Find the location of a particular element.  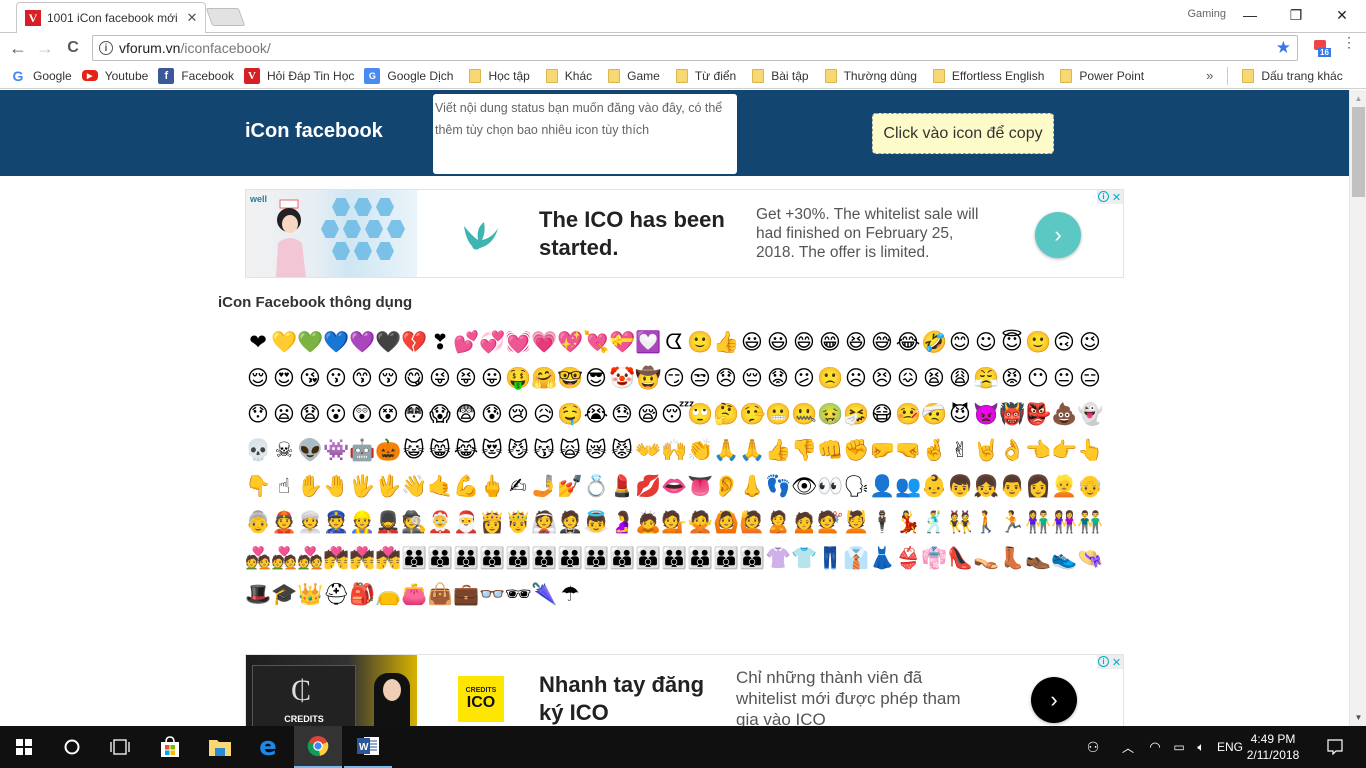

emoji-item: 😬 is located at coordinates (778, 414).